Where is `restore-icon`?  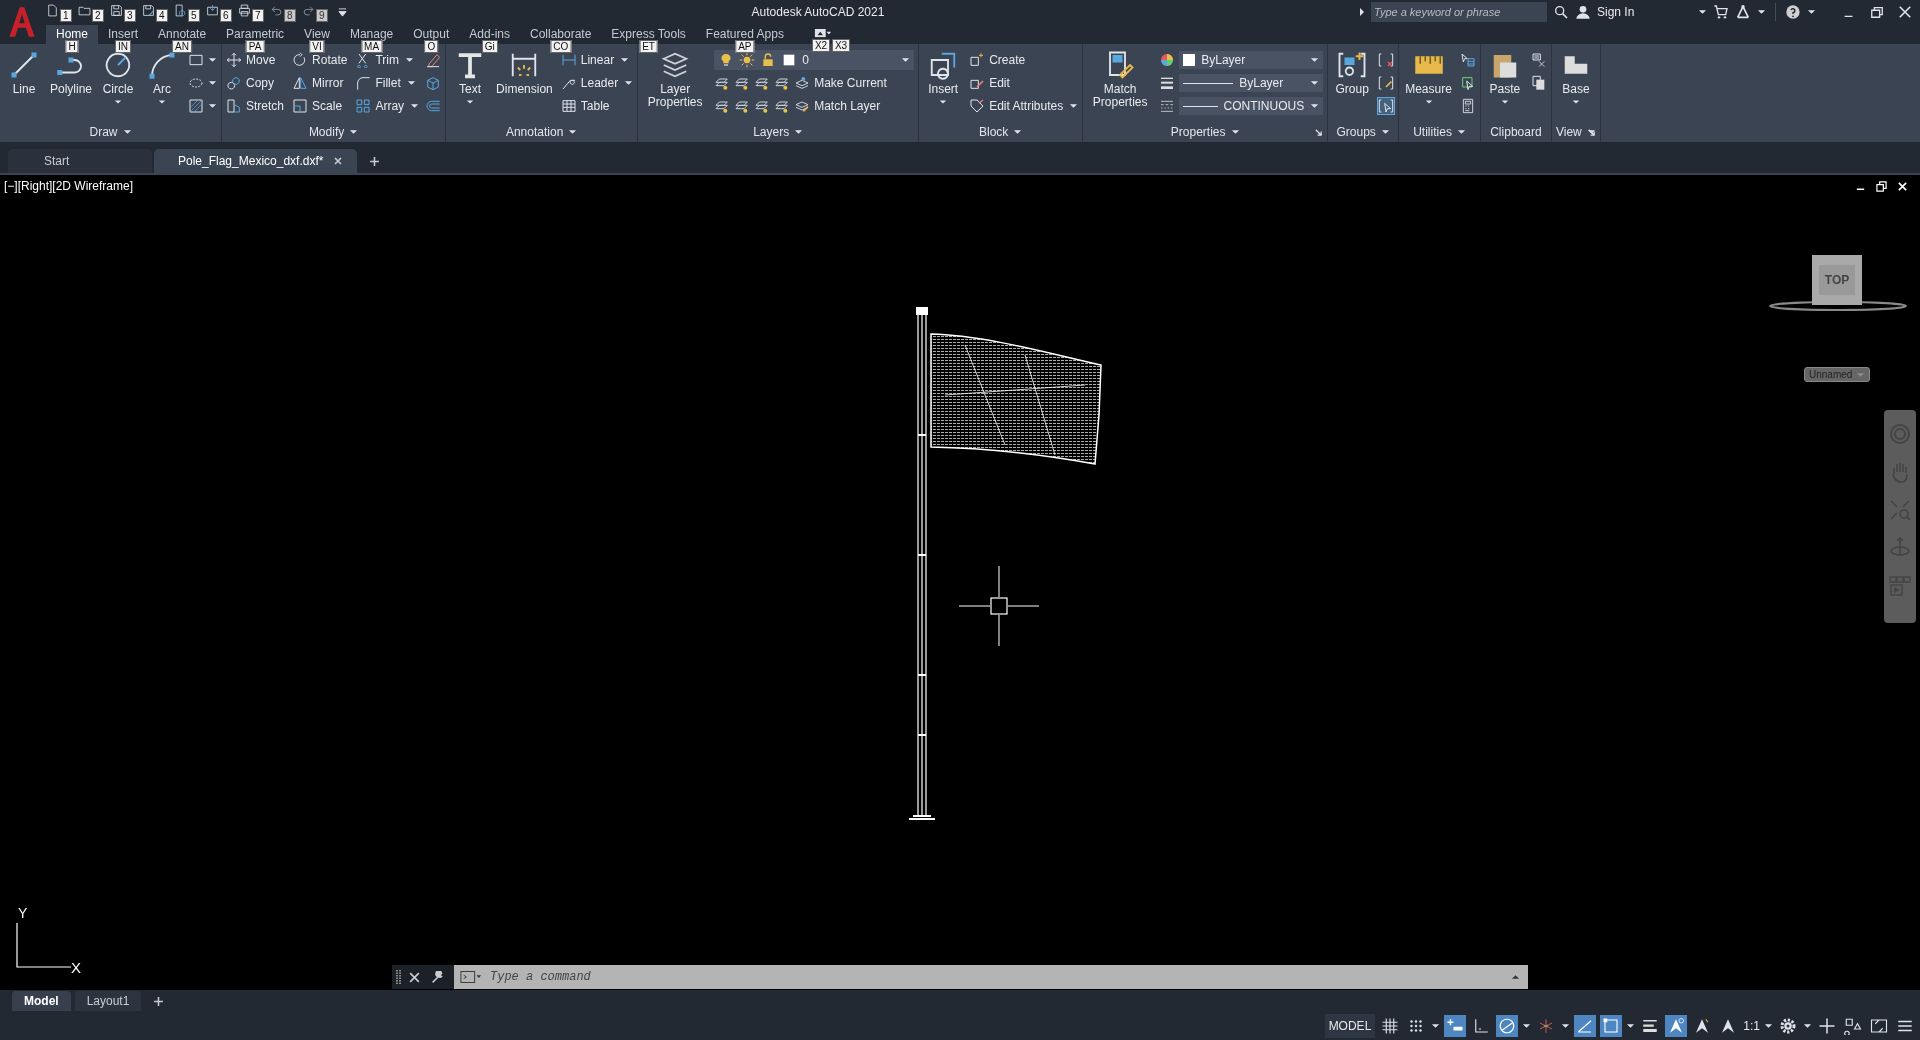 restore-icon is located at coordinates (1877, 12).